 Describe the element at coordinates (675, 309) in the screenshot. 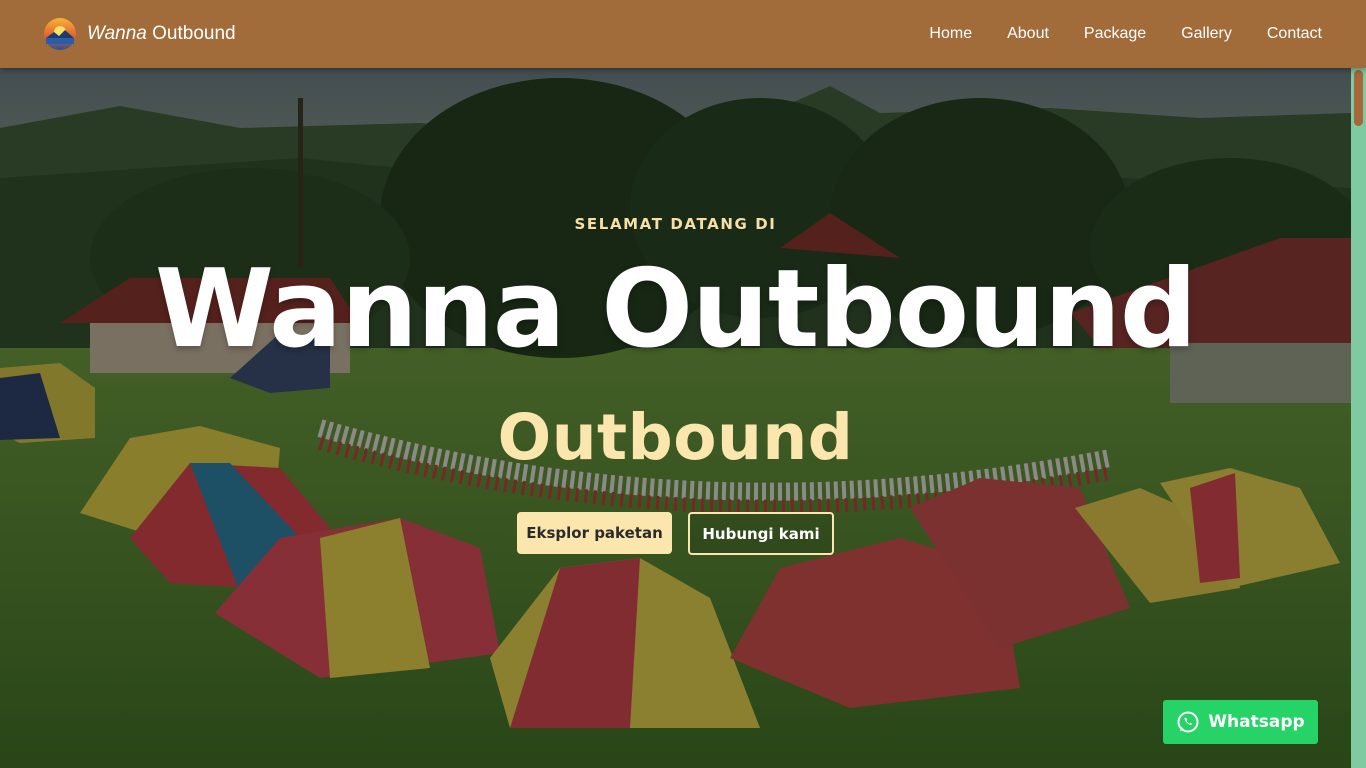

I see `hero-title: Wanna Outbound` at that location.